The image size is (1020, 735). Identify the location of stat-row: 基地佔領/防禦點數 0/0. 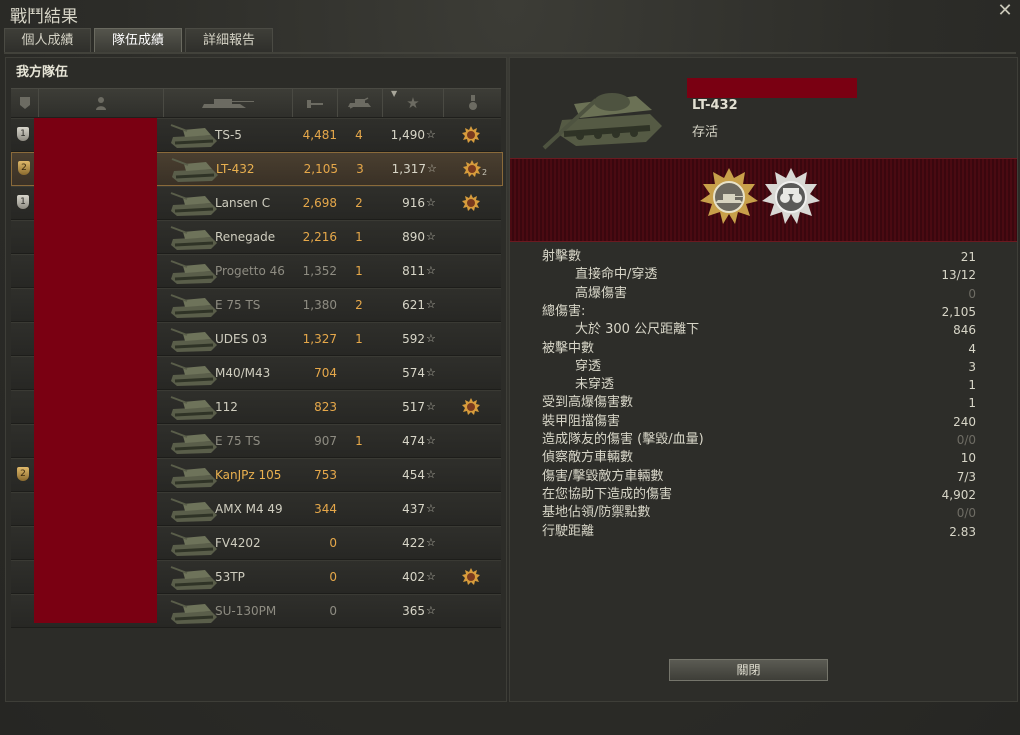
(759, 513).